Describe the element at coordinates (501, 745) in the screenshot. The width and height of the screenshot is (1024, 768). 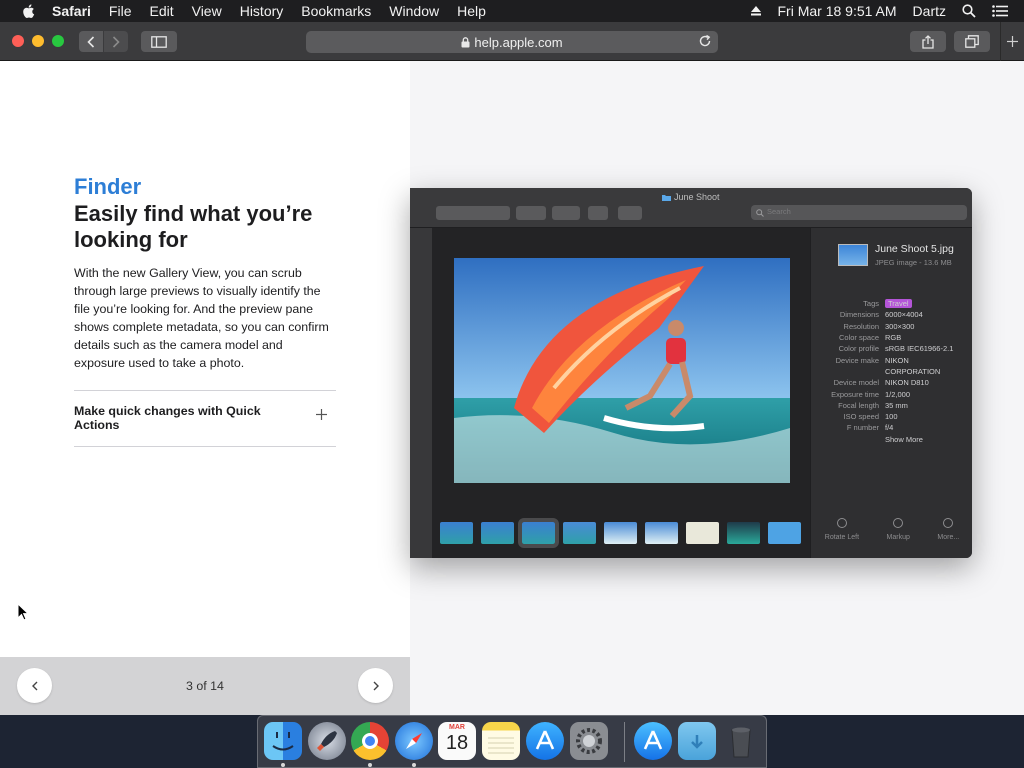
I see `notes-lines-icon` at that location.